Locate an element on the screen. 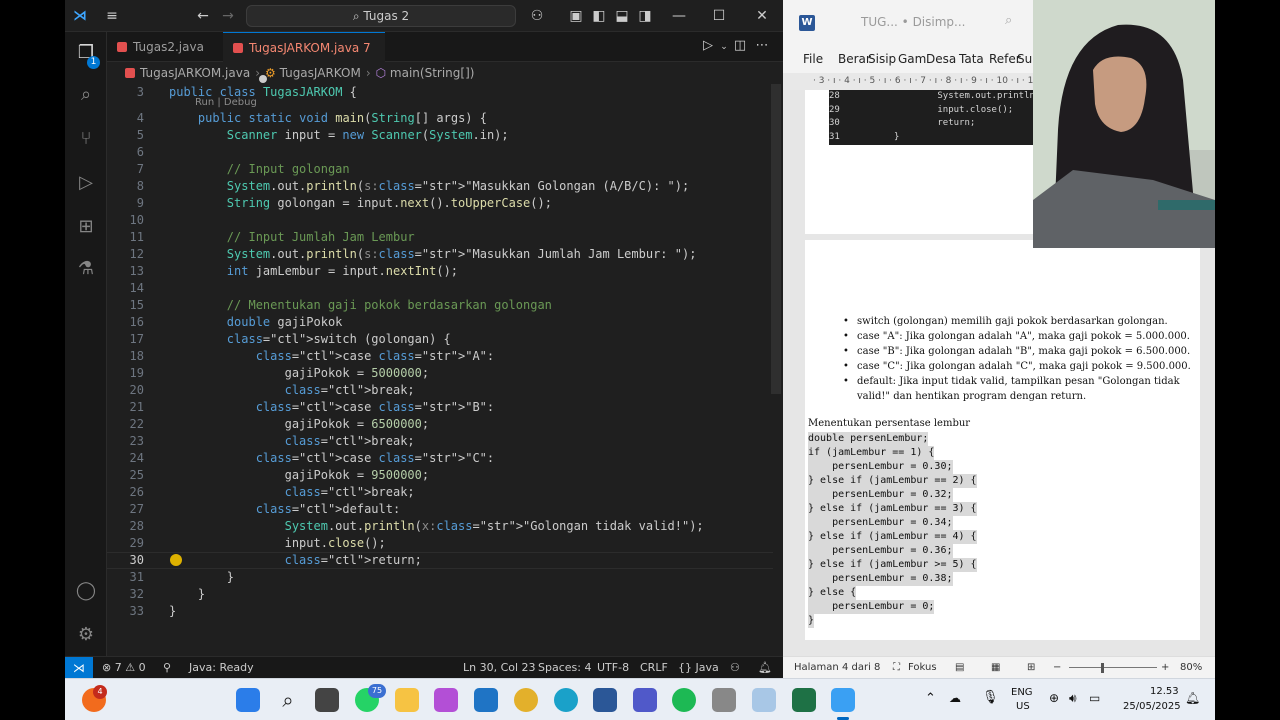 This screenshot has height=720, width=1280. code-line: 30 class="ctl">return; is located at coordinates (440, 560).